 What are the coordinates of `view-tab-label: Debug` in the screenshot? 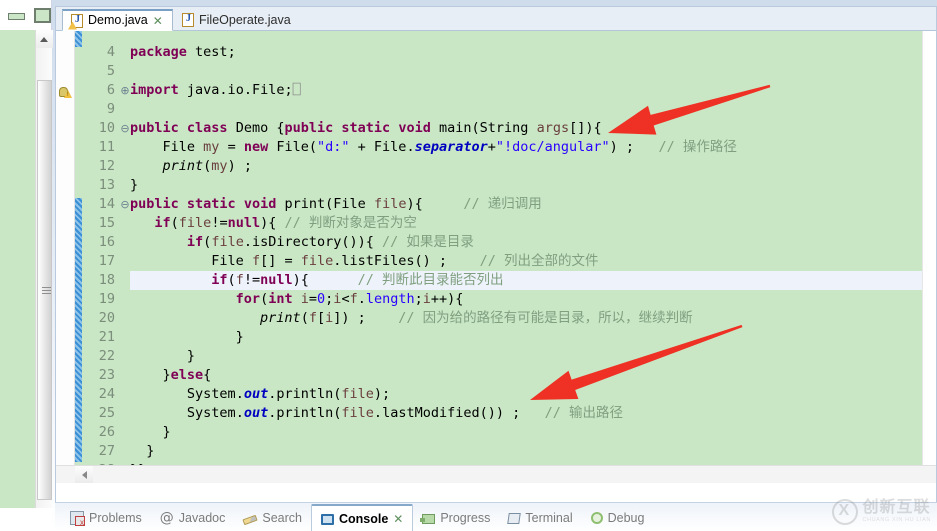 It's located at (626, 517).